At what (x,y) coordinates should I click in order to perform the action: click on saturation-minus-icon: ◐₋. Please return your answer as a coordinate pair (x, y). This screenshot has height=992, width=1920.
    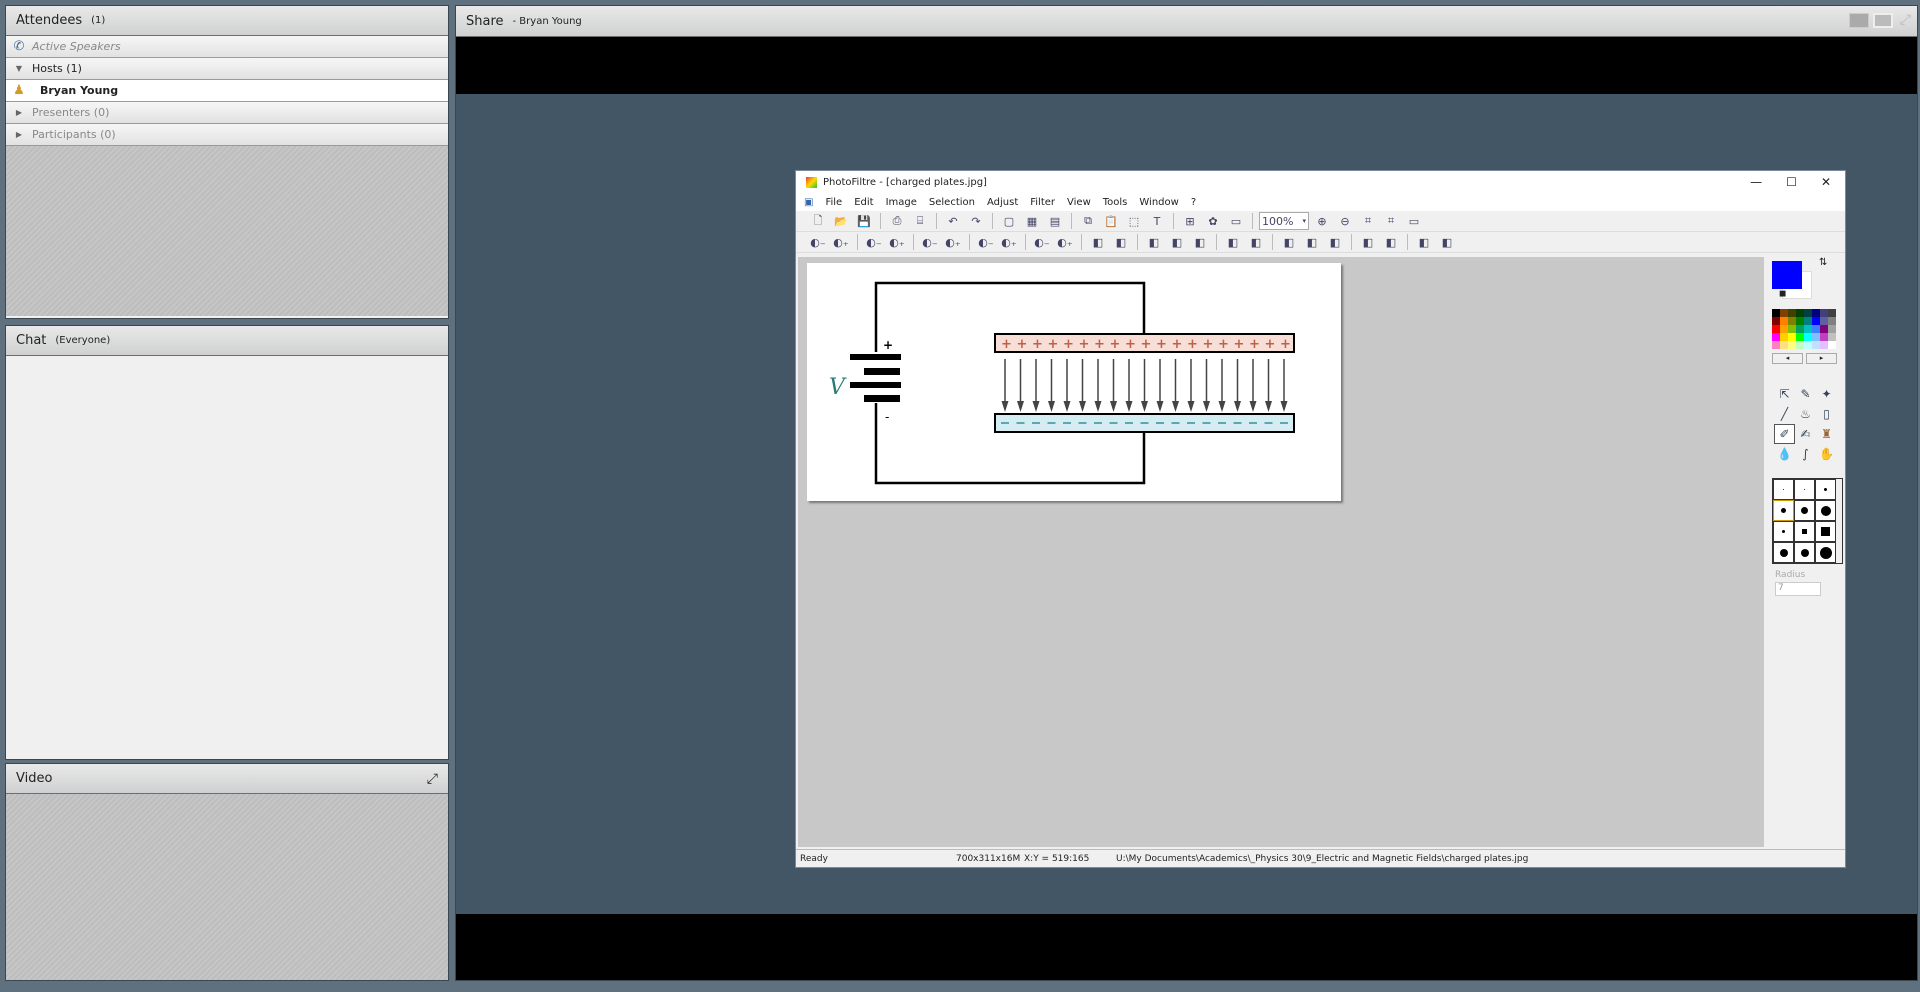
    Looking at the image, I should click on (986, 242).